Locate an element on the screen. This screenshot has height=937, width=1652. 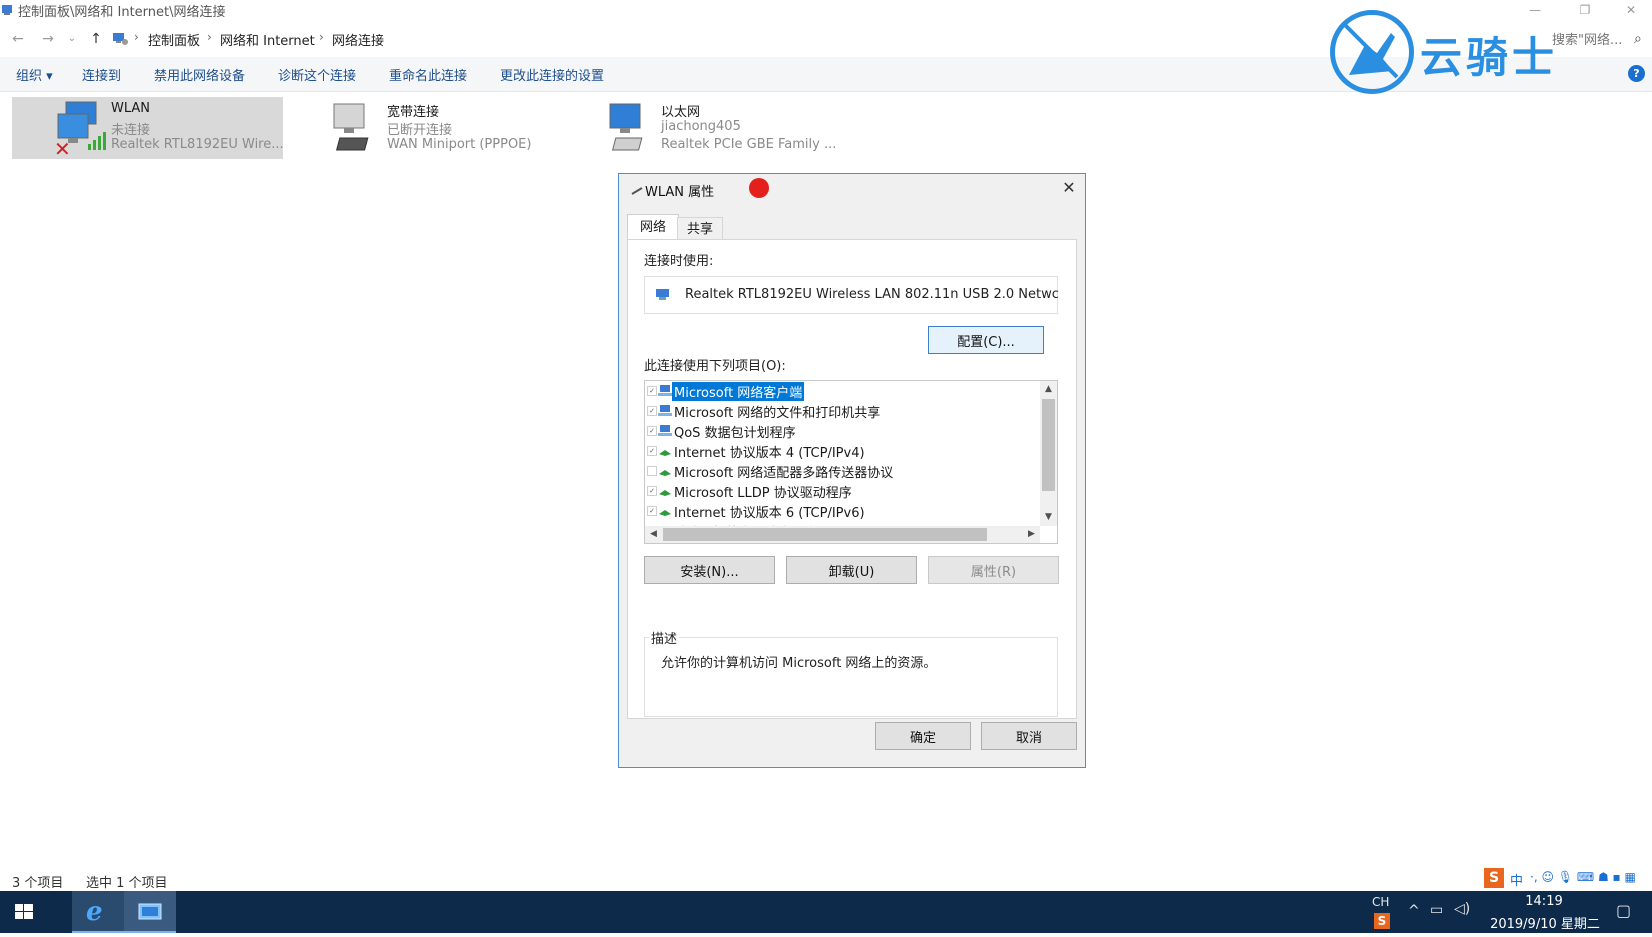
ok-button: 确定 is located at coordinates (923, 736).